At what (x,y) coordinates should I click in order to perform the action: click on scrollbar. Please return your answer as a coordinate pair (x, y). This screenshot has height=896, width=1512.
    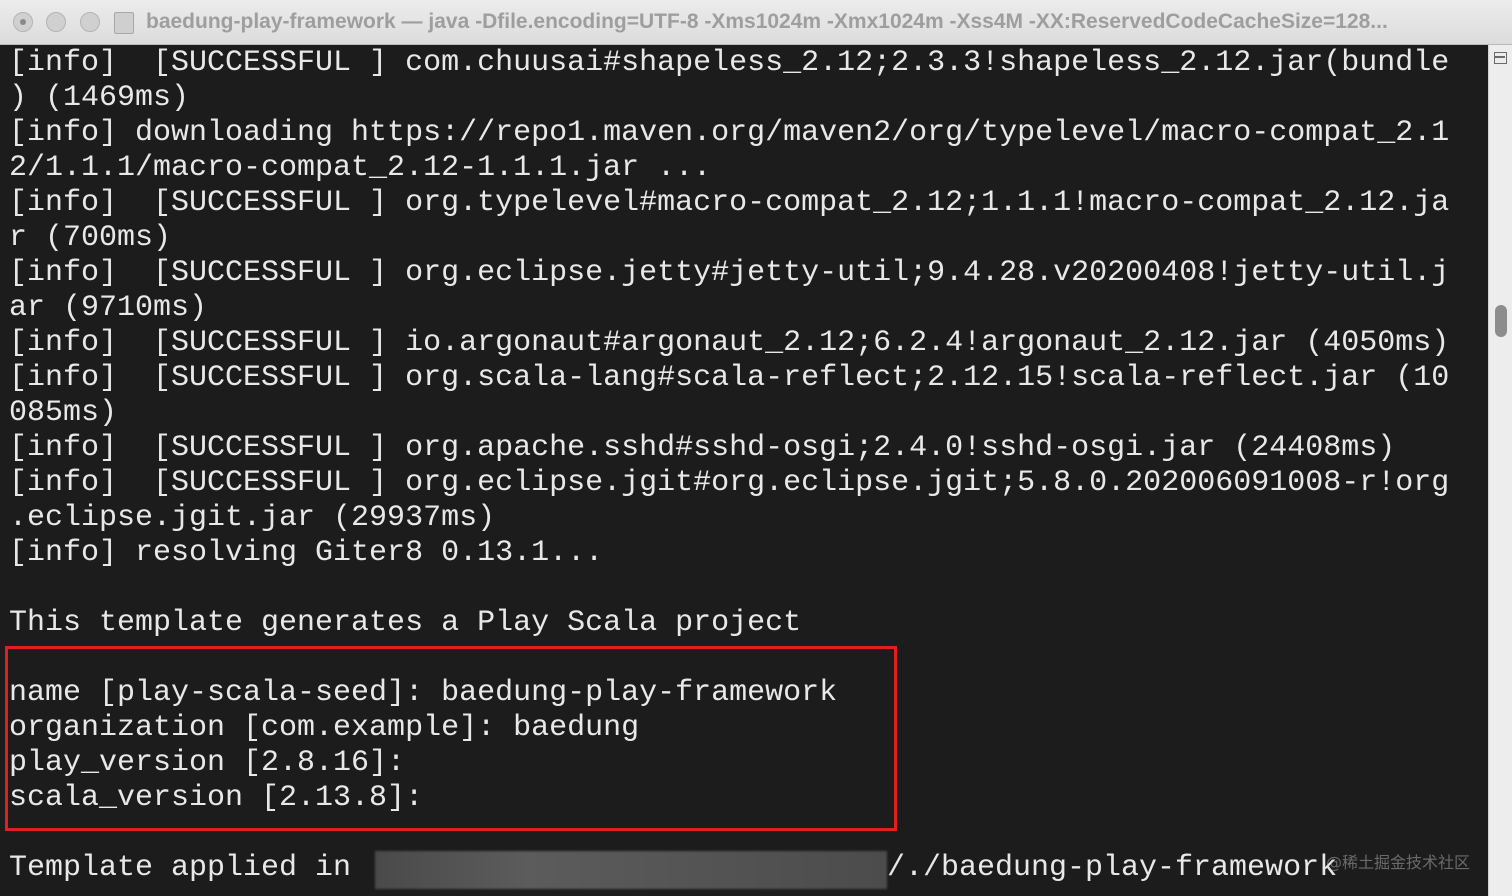
    Looking at the image, I should click on (1500, 470).